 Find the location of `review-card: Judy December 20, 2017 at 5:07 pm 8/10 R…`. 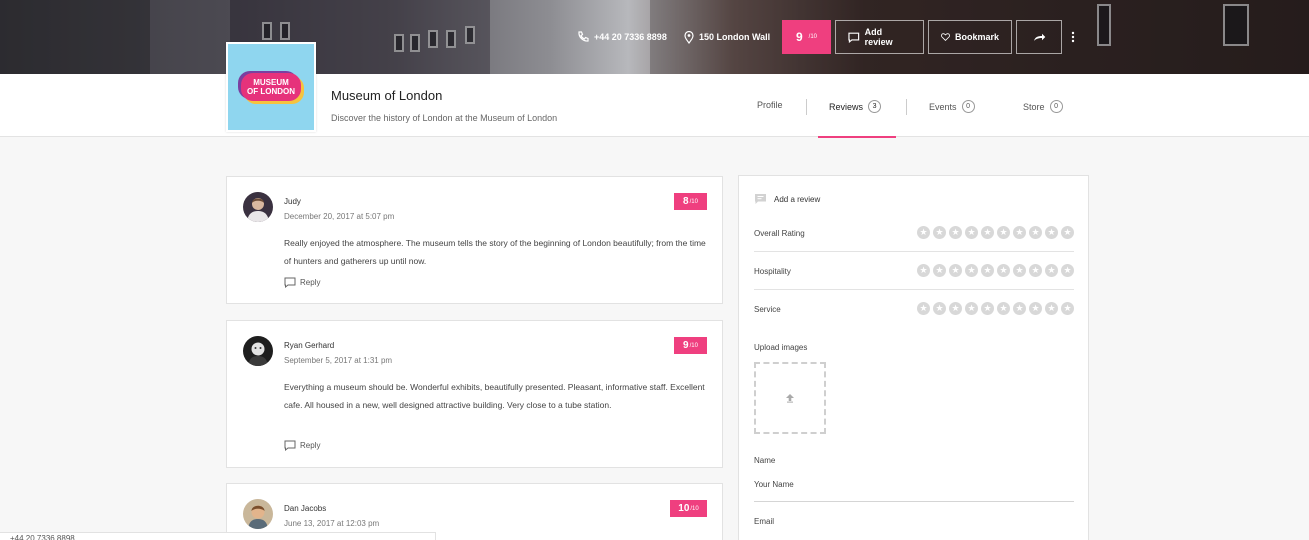

review-card: Judy December 20, 2017 at 5:07 pm 8/10 R… is located at coordinates (474, 240).